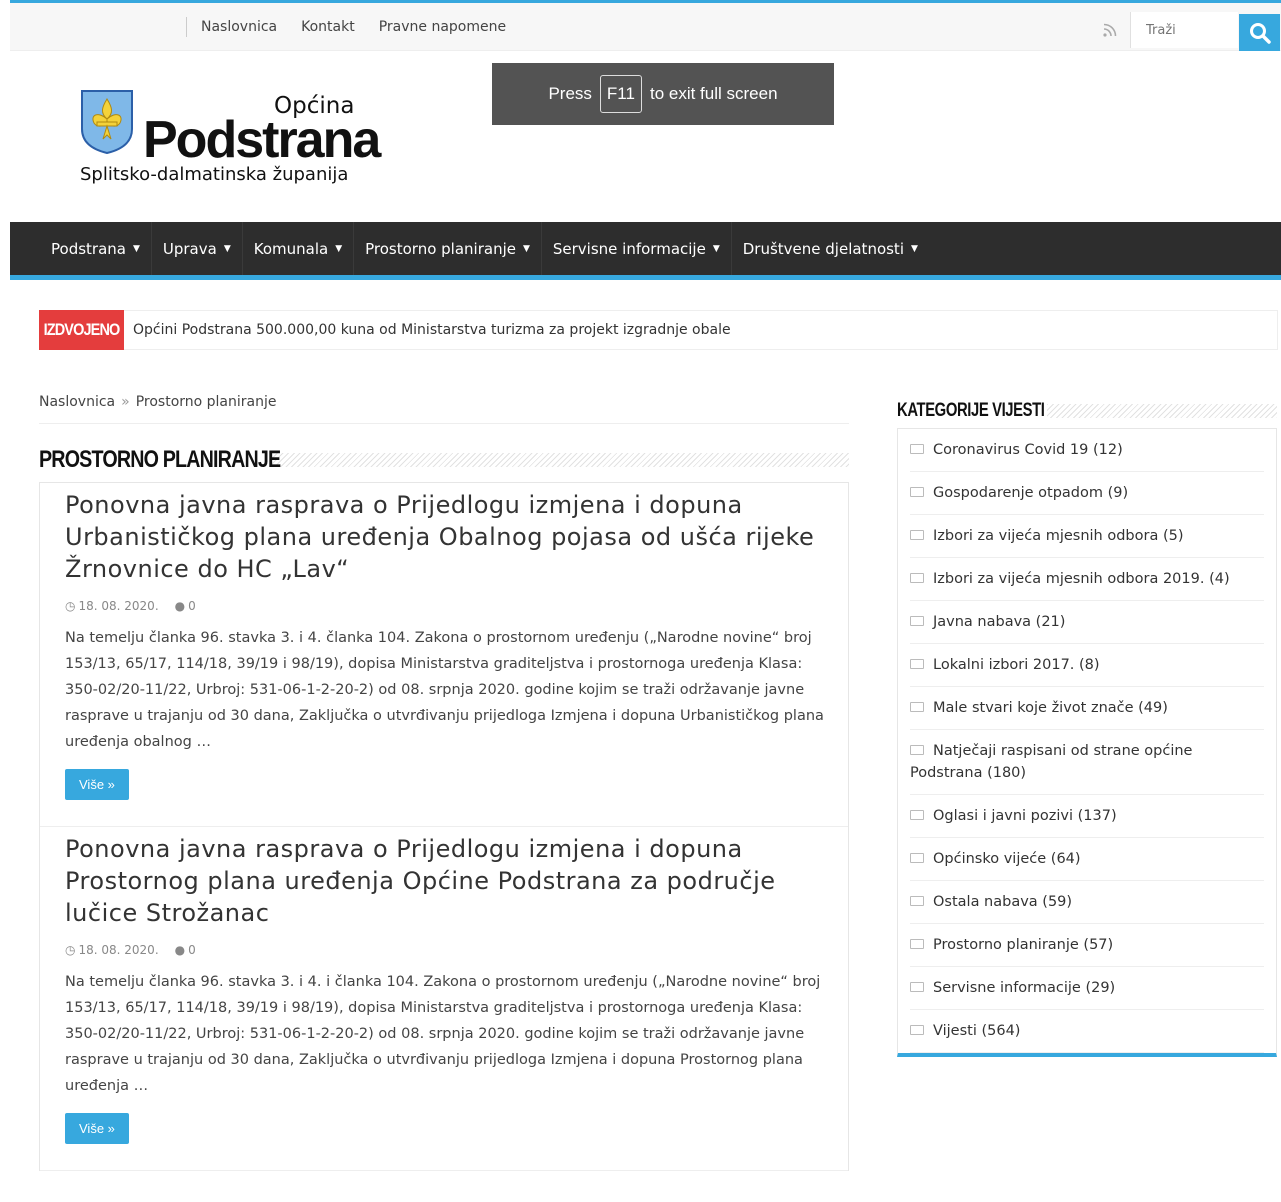  I want to click on category-item: Općinsko vijeće (64), so click(1087, 859).